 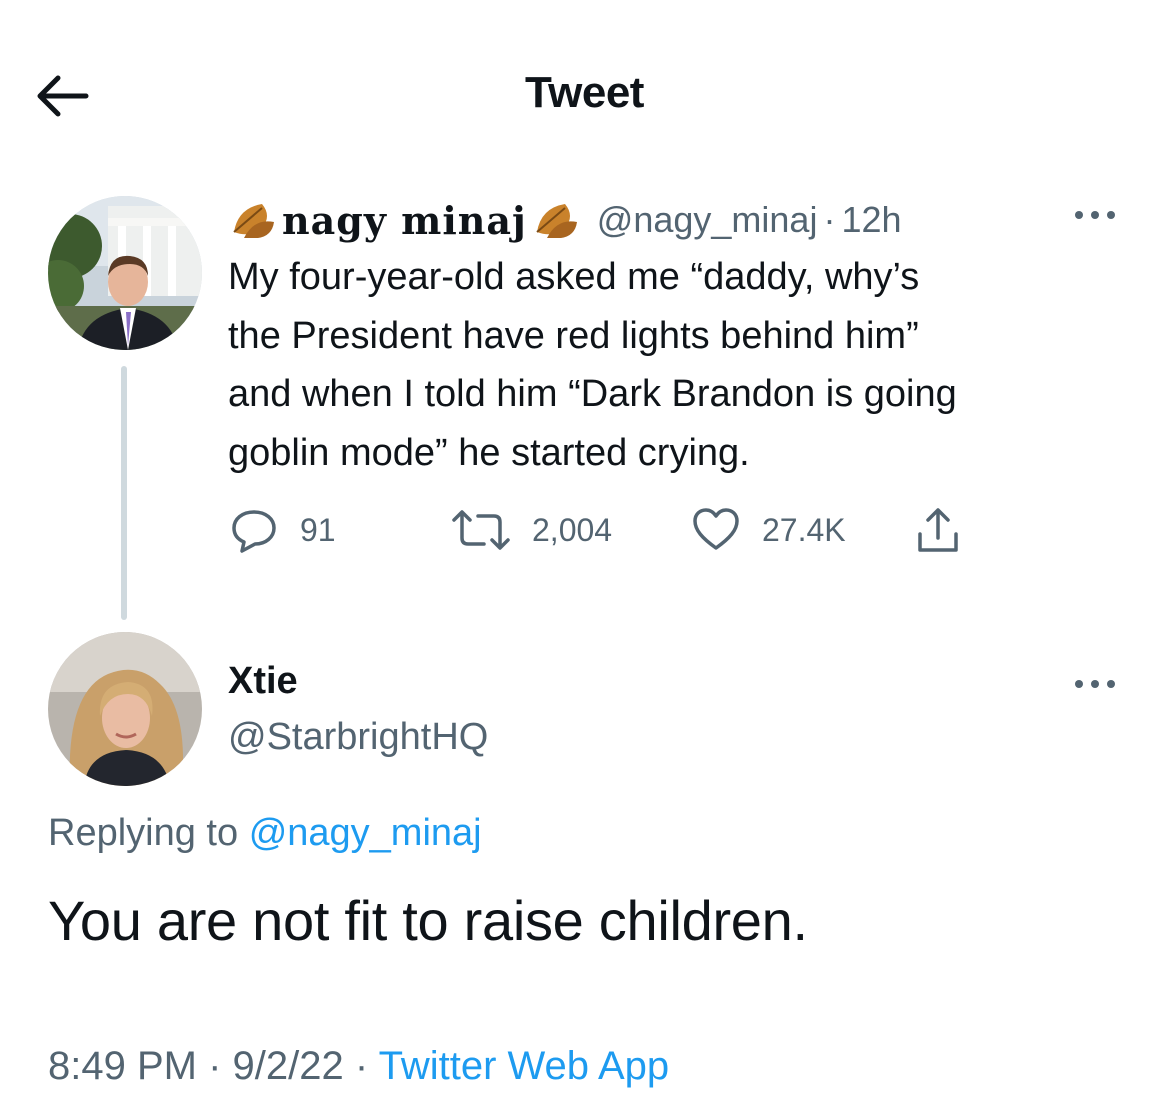 I want to click on tweet-source-link: Twitter Web App, so click(x=524, y=1066).